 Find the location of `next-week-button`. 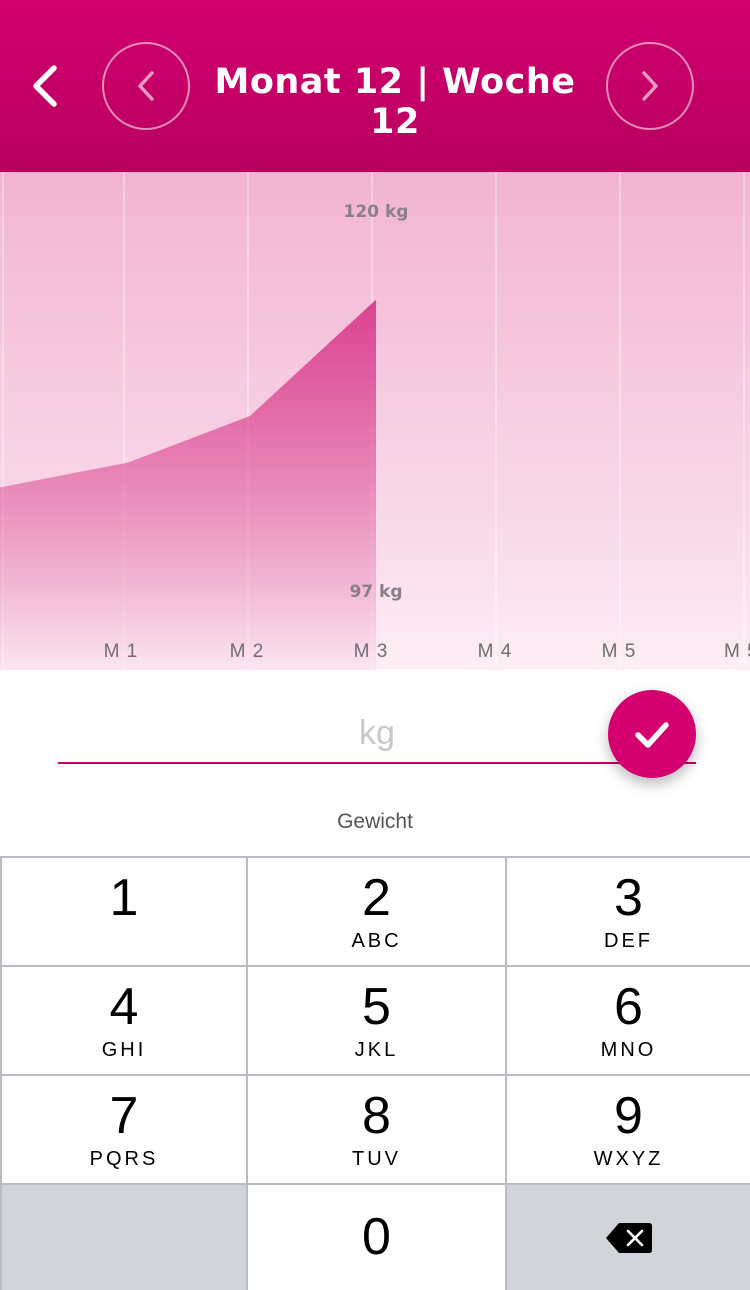

next-week-button is located at coordinates (650, 86).